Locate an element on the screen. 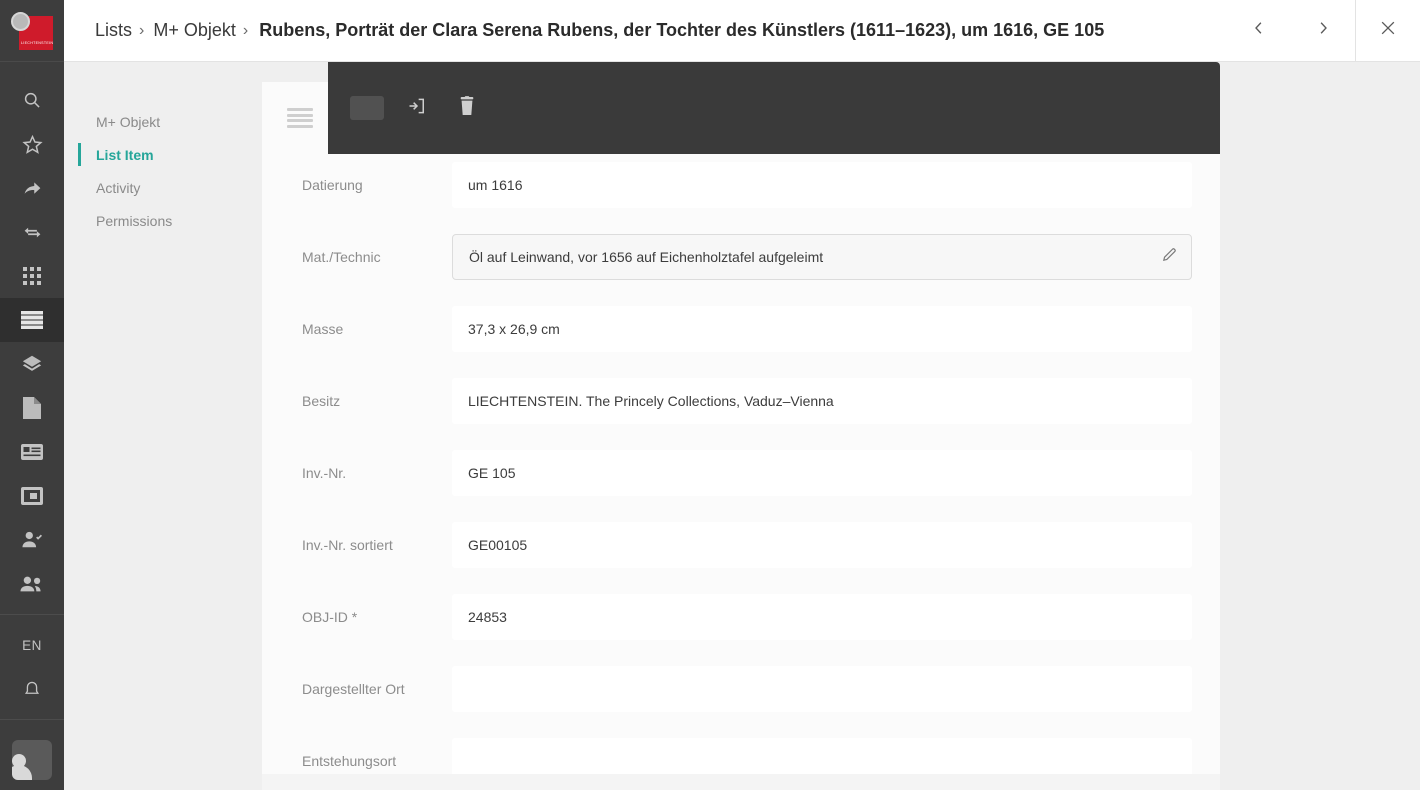 This screenshot has height=790, width=1420. mat-technic-input is located at coordinates (822, 257).